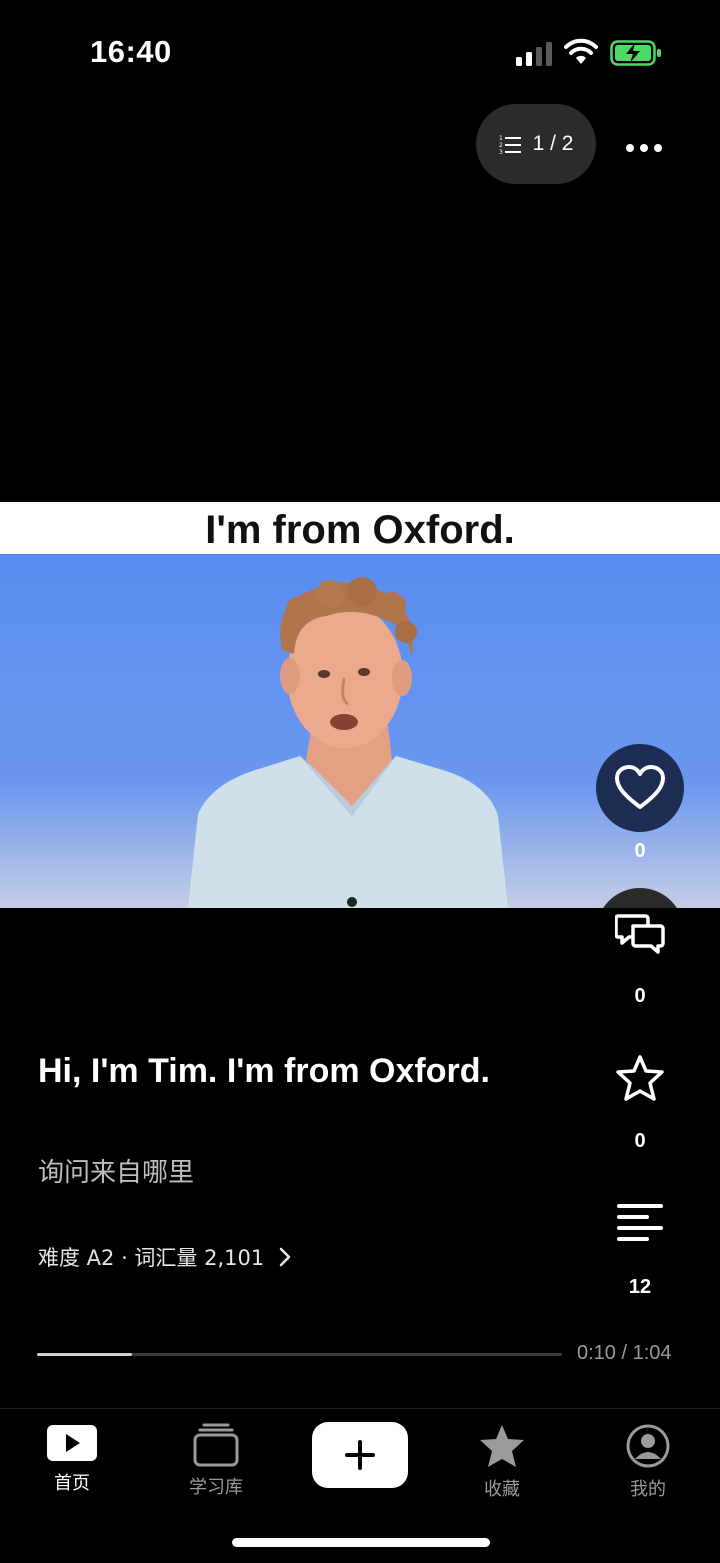  Describe the element at coordinates (624, 1353) in the screenshot. I see `playback-time: 0:10 / 1:04` at that location.